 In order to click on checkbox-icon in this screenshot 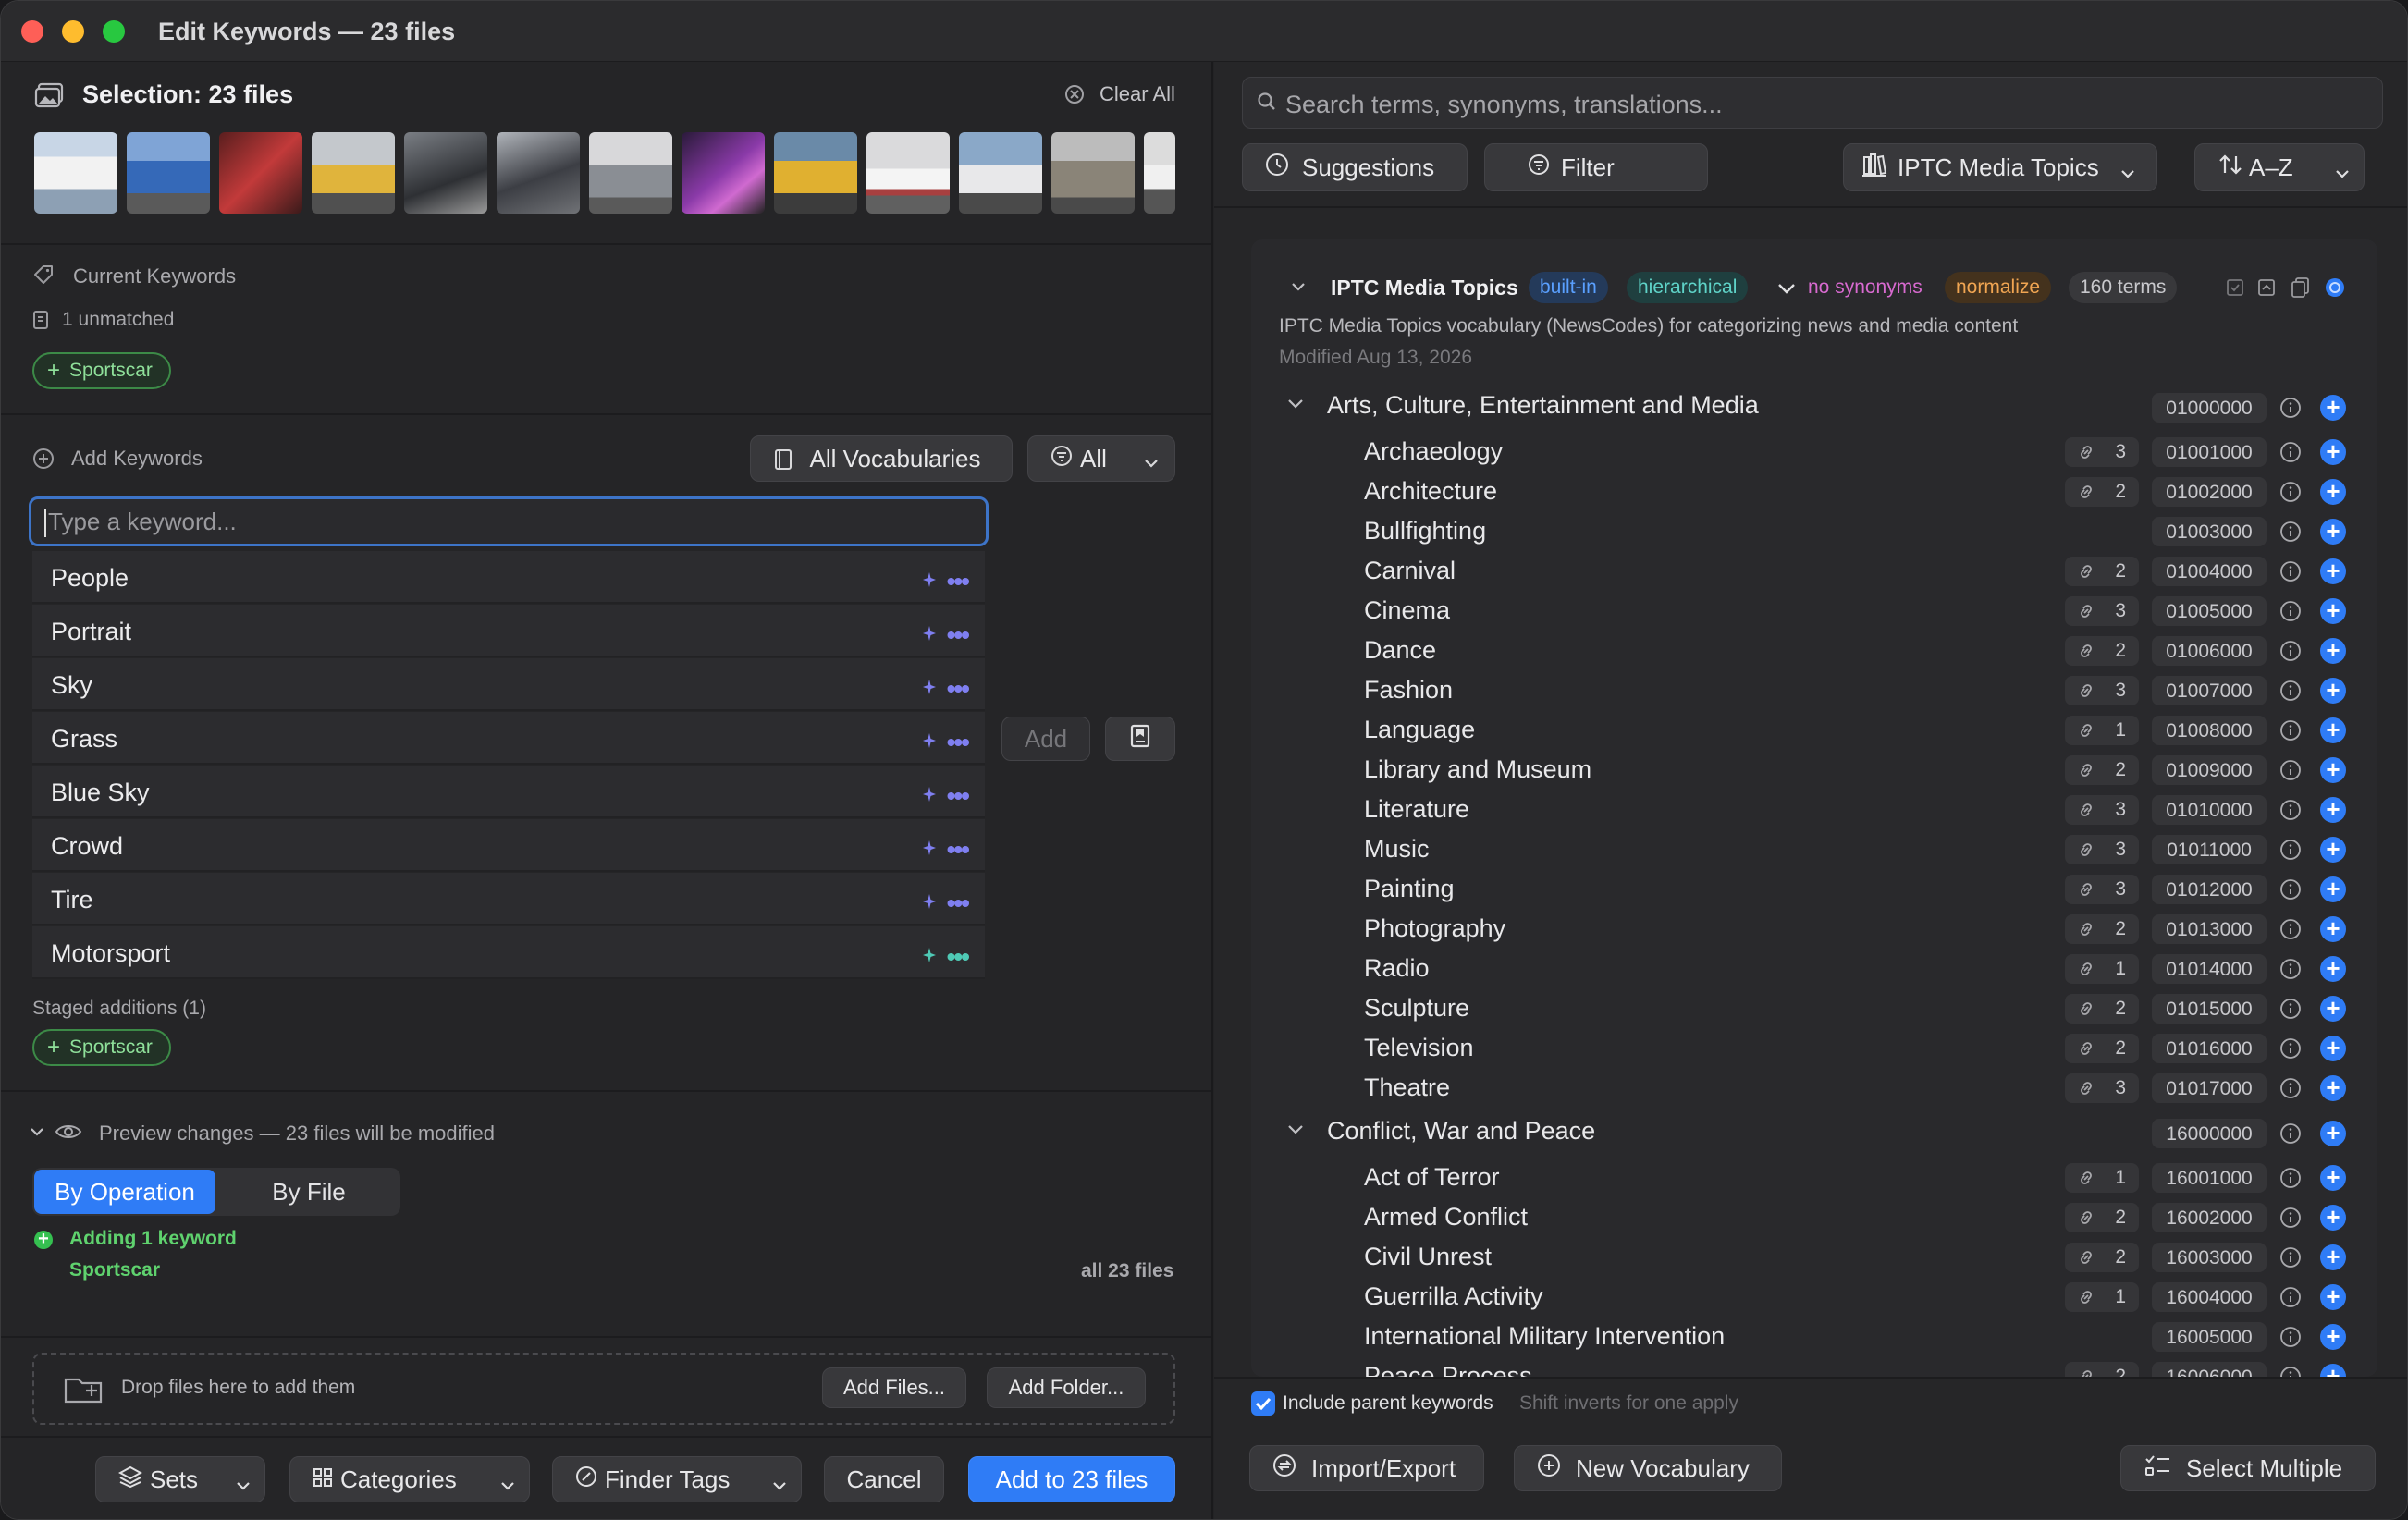, I will do `click(2235, 287)`.